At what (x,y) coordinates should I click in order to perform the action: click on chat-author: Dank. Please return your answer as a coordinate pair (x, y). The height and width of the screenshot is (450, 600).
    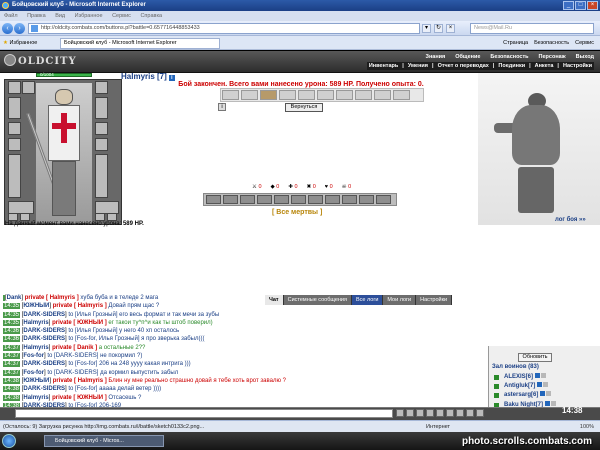
    Looking at the image, I should click on (14, 298).